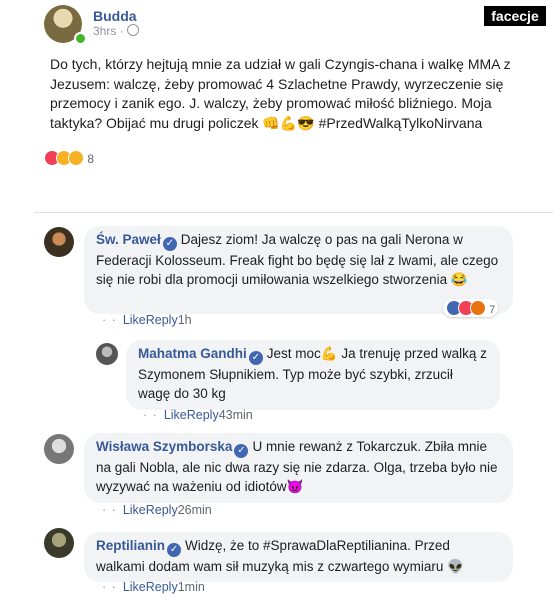 The width and height of the screenshot is (553, 600). I want to click on post-author: Budda, so click(115, 16).